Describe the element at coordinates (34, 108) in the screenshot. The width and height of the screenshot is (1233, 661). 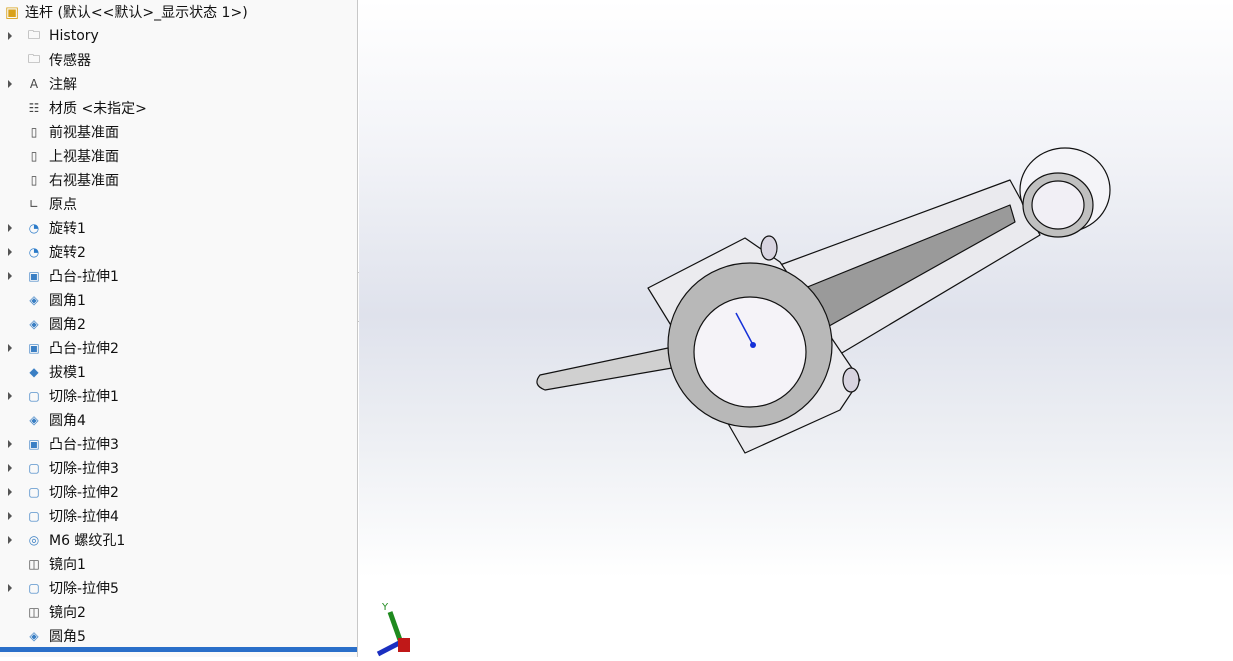
I see `material-icon: ☷` at that location.